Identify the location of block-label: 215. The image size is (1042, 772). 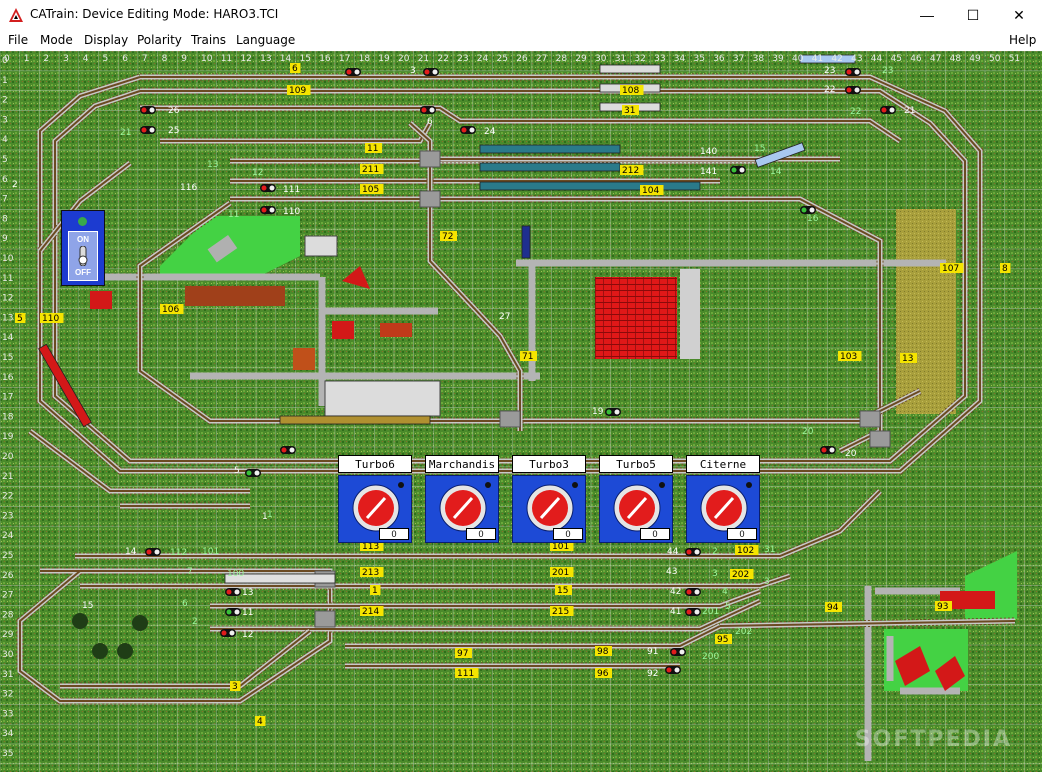
(560, 612).